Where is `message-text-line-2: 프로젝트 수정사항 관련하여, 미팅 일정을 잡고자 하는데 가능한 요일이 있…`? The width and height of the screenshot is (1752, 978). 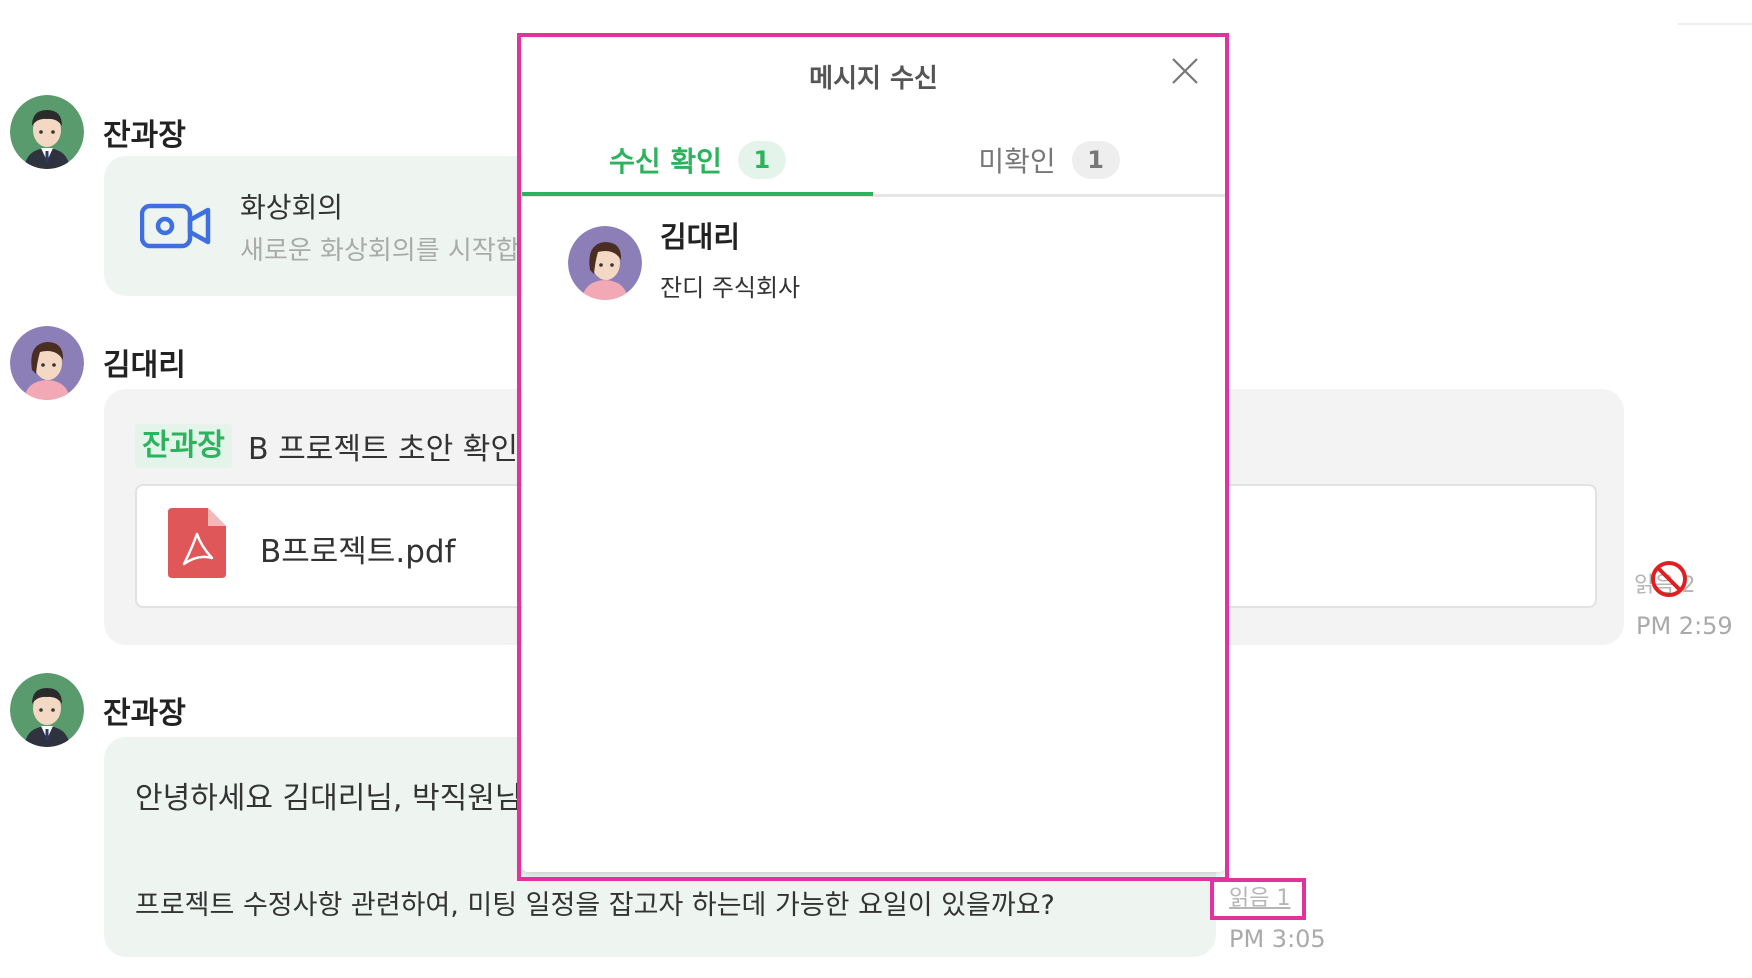 message-text-line-2: 프로젝트 수정사항 관련하여, 미팅 일정을 잡고자 하는데 가능한 요일이 있… is located at coordinates (595, 905).